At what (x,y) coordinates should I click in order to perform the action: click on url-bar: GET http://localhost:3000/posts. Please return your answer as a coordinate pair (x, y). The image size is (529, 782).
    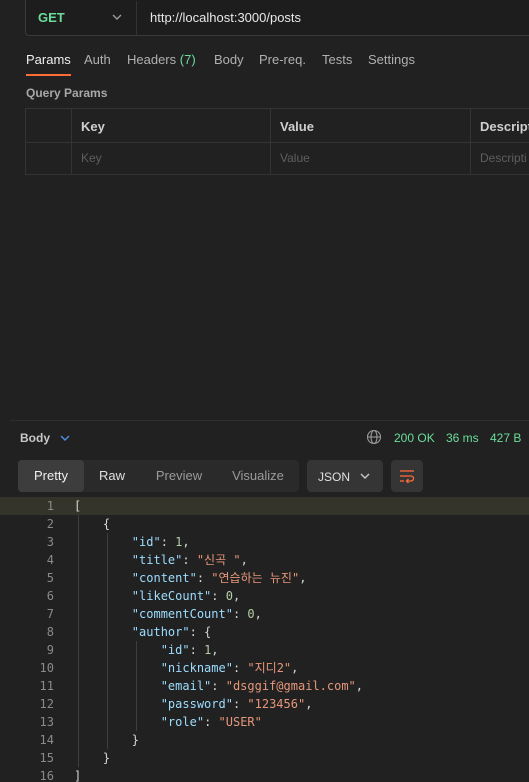
    Looking at the image, I should click on (277, 18).